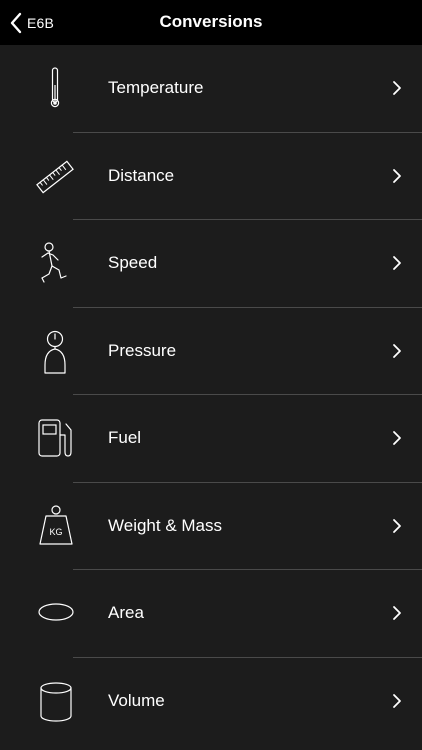 The height and width of the screenshot is (750, 422). What do you see at coordinates (211, 702) in the screenshot?
I see `list-item-volume: Volume` at bounding box center [211, 702].